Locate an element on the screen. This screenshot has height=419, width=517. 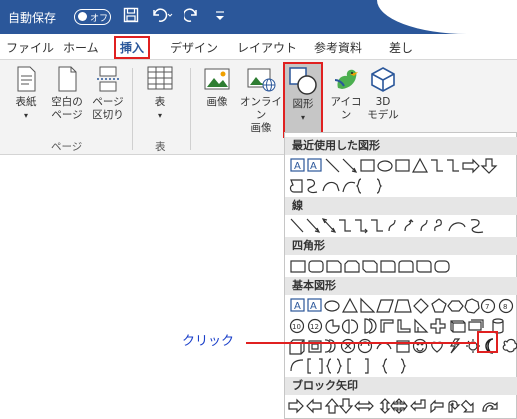
shape-row-basic-1: A A 7 8 is located at coordinates (401, 306).